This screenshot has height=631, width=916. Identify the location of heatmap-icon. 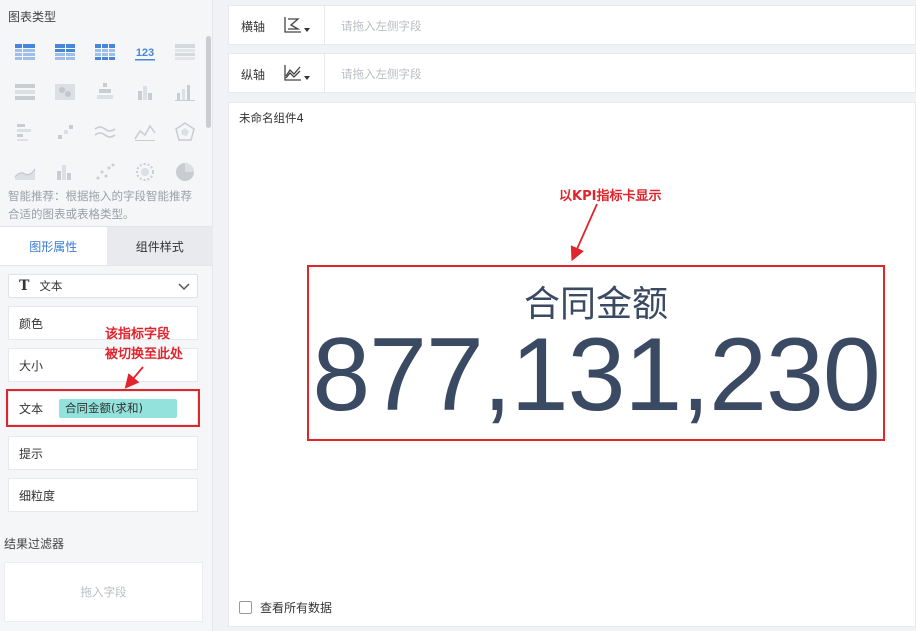
(65, 92).